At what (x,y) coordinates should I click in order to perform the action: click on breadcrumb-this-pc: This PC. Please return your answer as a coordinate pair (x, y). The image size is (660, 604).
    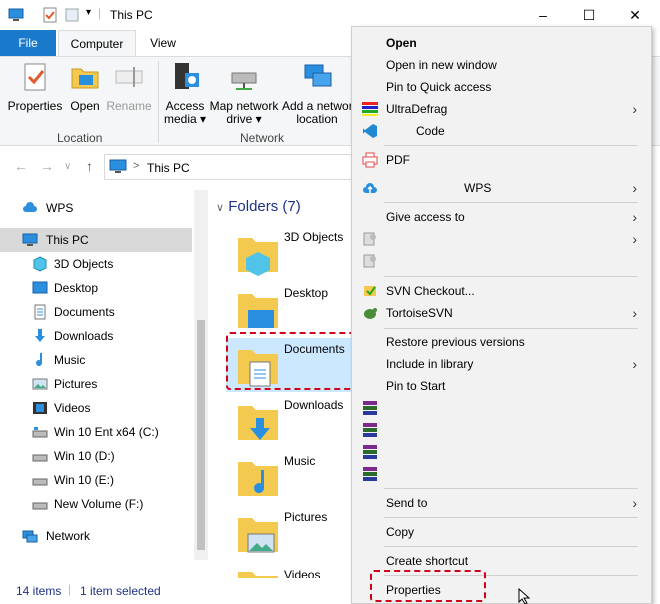
    Looking at the image, I should click on (168, 168).